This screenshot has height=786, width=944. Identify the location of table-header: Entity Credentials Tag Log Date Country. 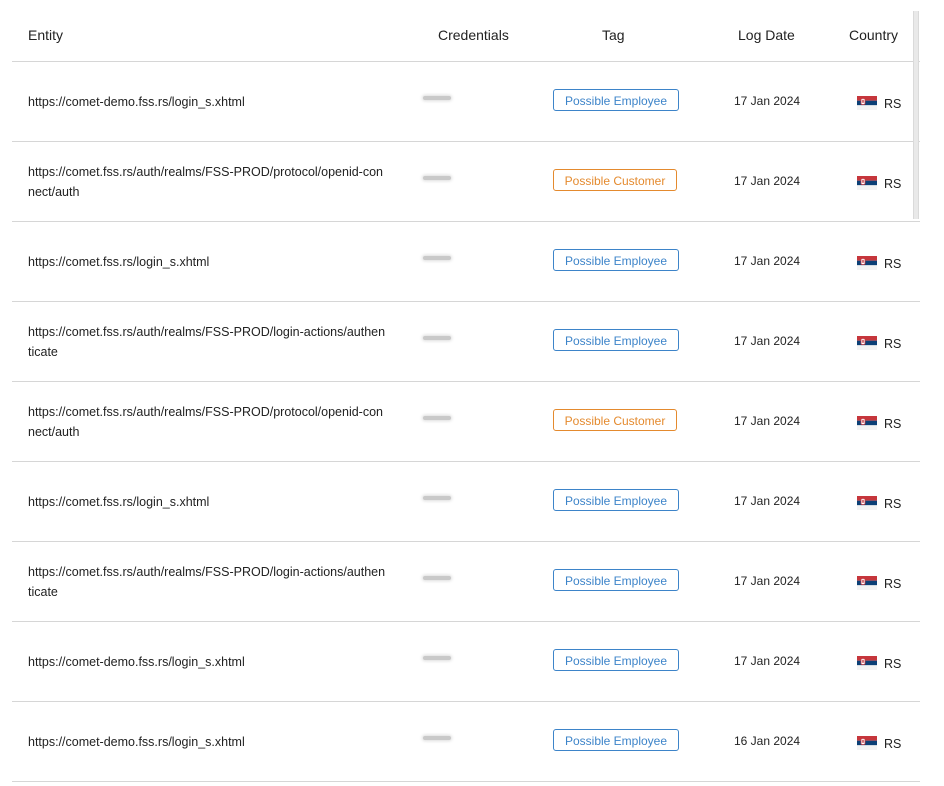
(466, 31).